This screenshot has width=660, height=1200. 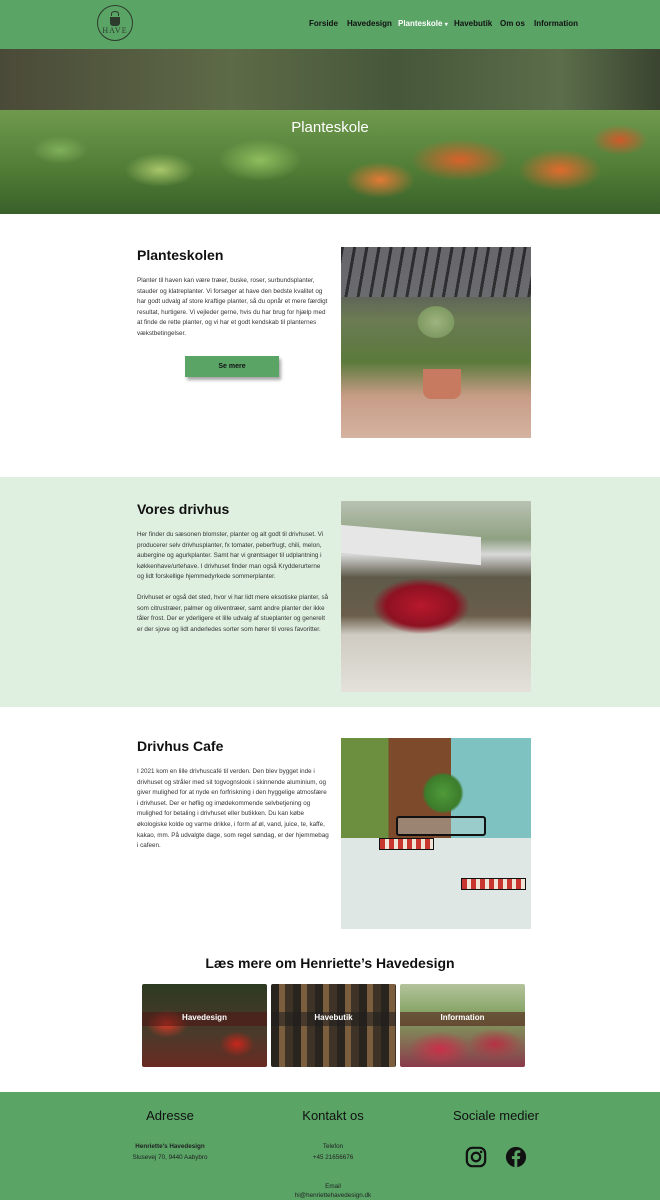 What do you see at coordinates (183, 509) in the screenshot?
I see `section-title: Vores drivhus` at bounding box center [183, 509].